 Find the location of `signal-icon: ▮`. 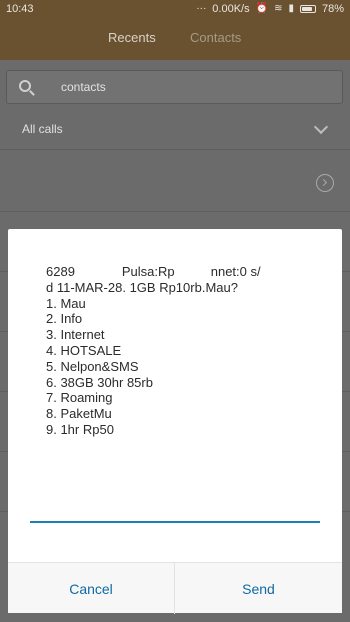

signal-icon: ▮ is located at coordinates (291, 8).